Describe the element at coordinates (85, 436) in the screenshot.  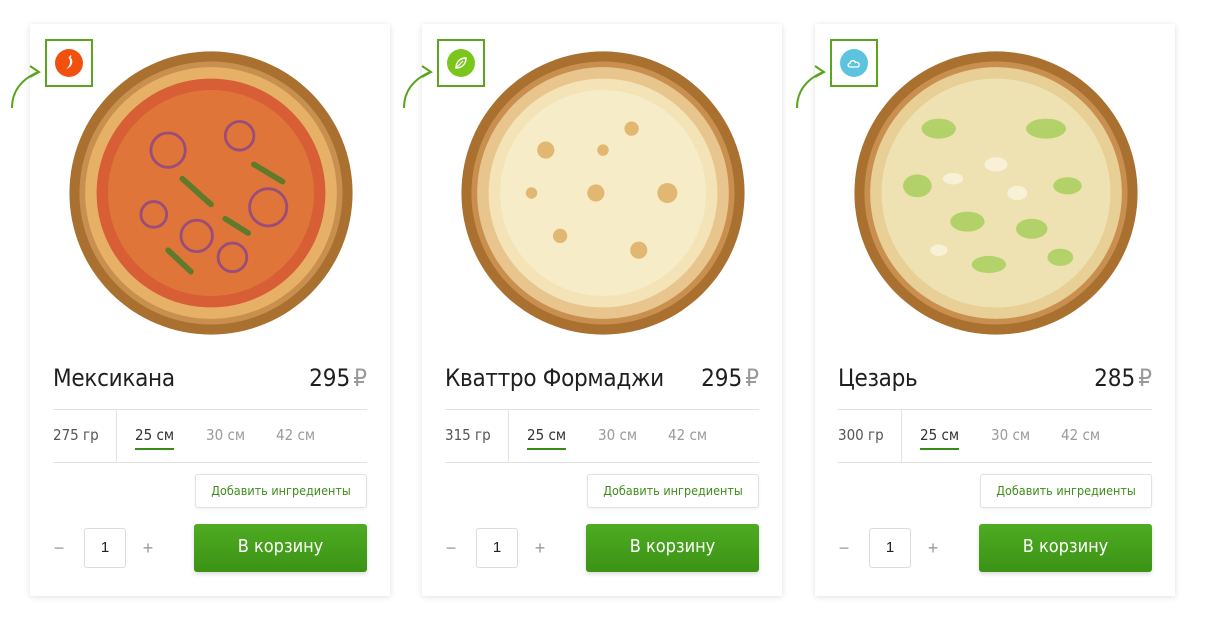
I see `product-weight: 275 гр` at that location.